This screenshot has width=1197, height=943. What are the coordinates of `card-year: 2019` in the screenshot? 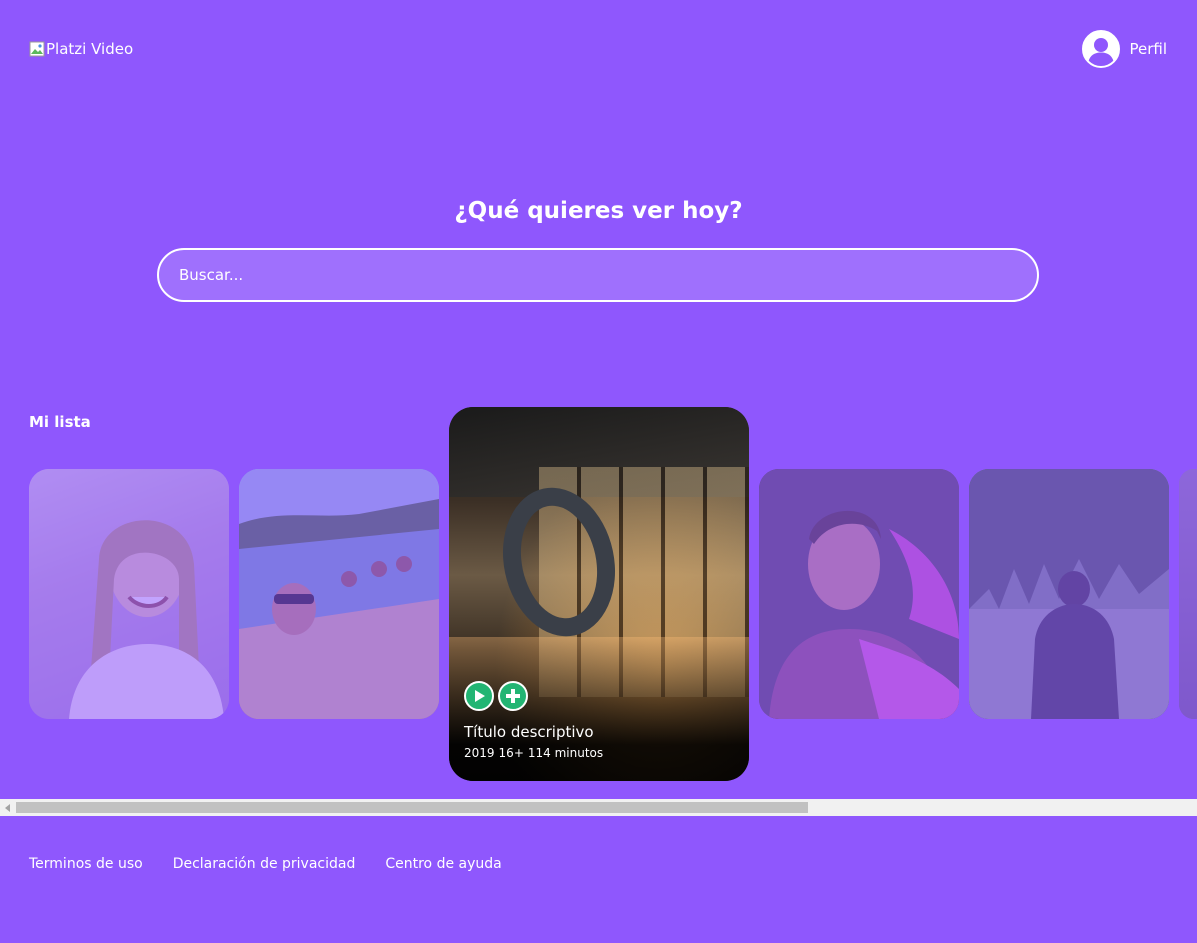 It's located at (479, 753).